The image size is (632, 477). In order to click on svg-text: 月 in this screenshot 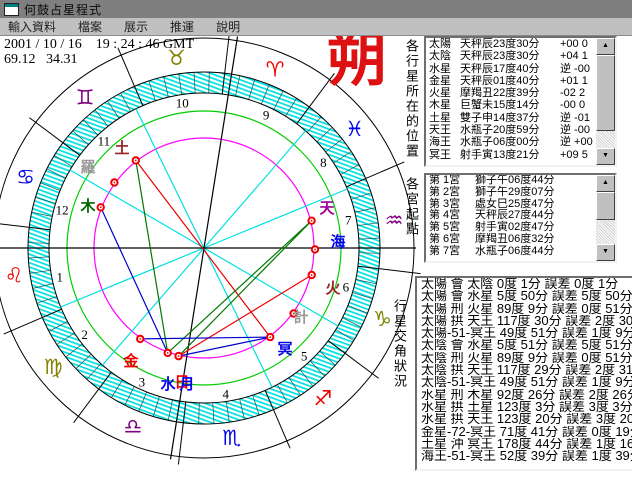, I will do `click(186, 384)`.